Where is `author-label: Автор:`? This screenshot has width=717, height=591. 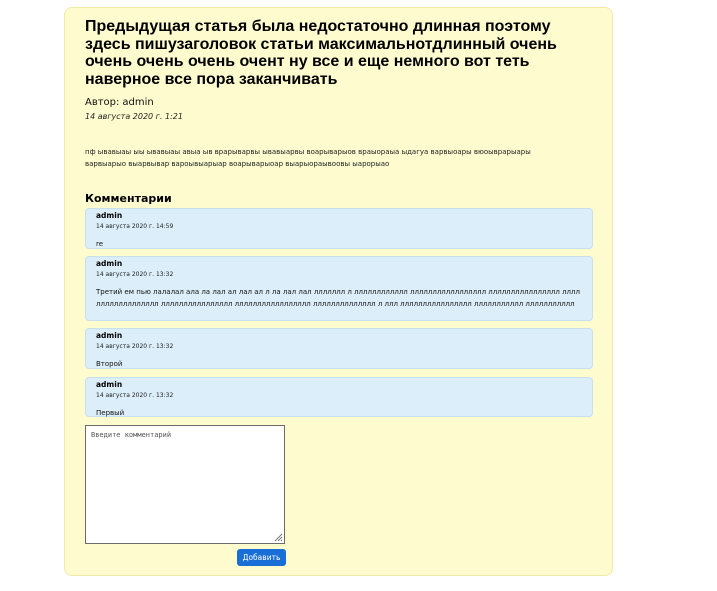
author-label: Автор: is located at coordinates (102, 102).